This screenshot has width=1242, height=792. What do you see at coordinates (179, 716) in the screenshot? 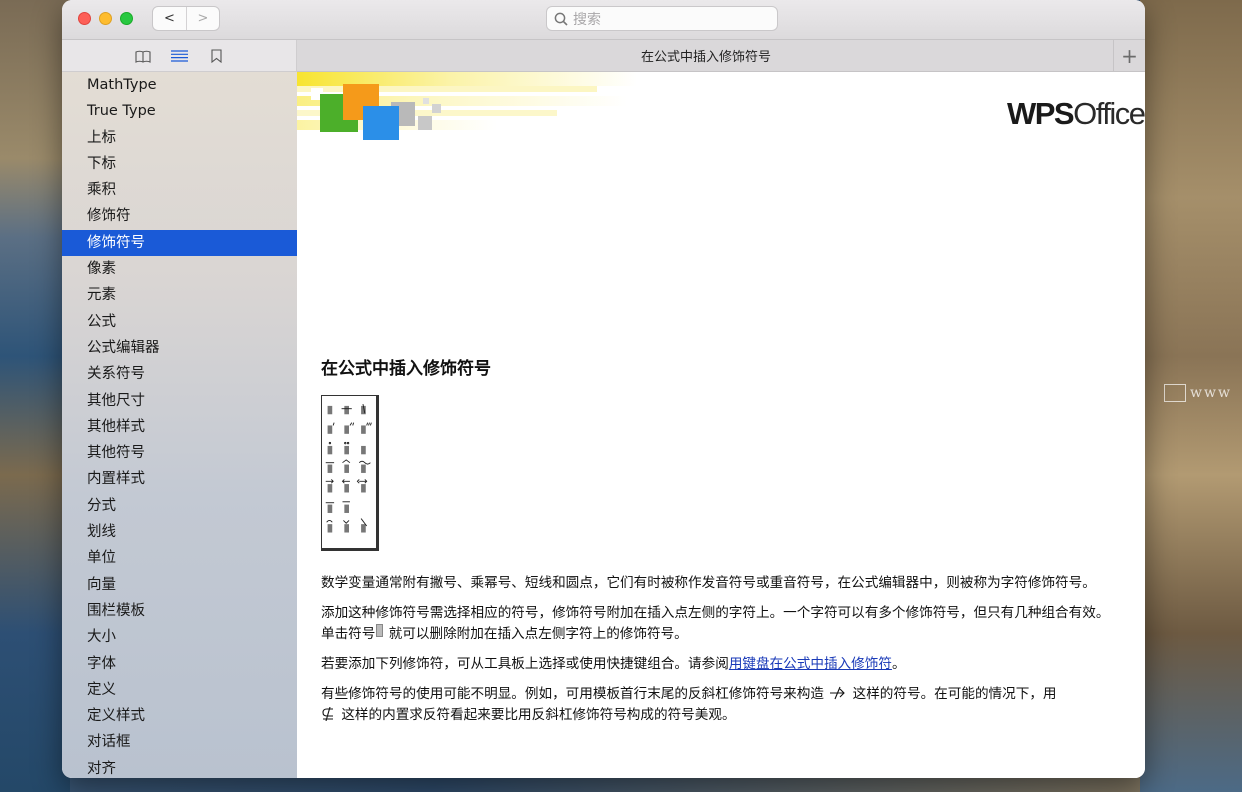
I see `sidebar-index-item: 定义样式` at bounding box center [179, 716].